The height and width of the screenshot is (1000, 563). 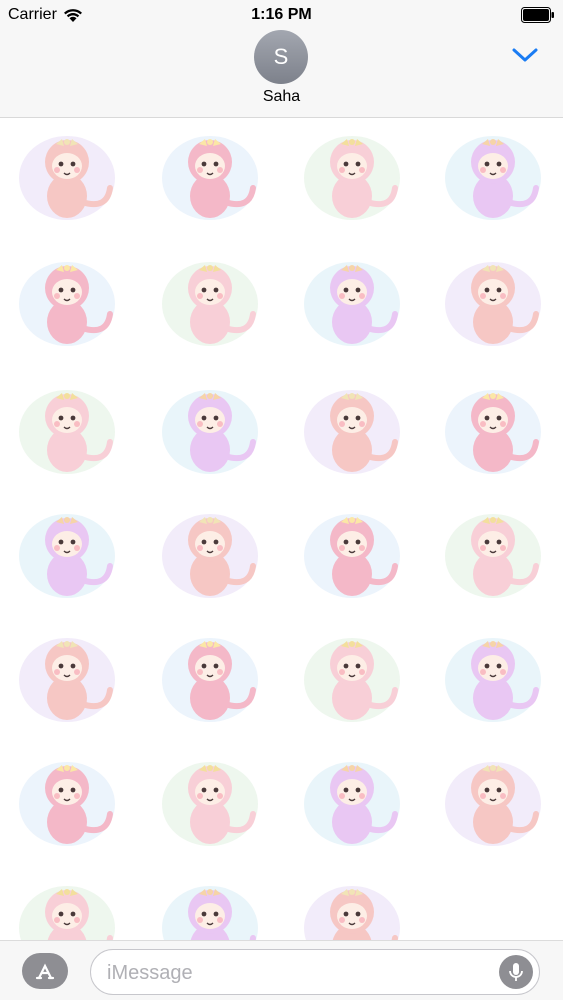 I want to click on contact-avatar: S, so click(x=281, y=57).